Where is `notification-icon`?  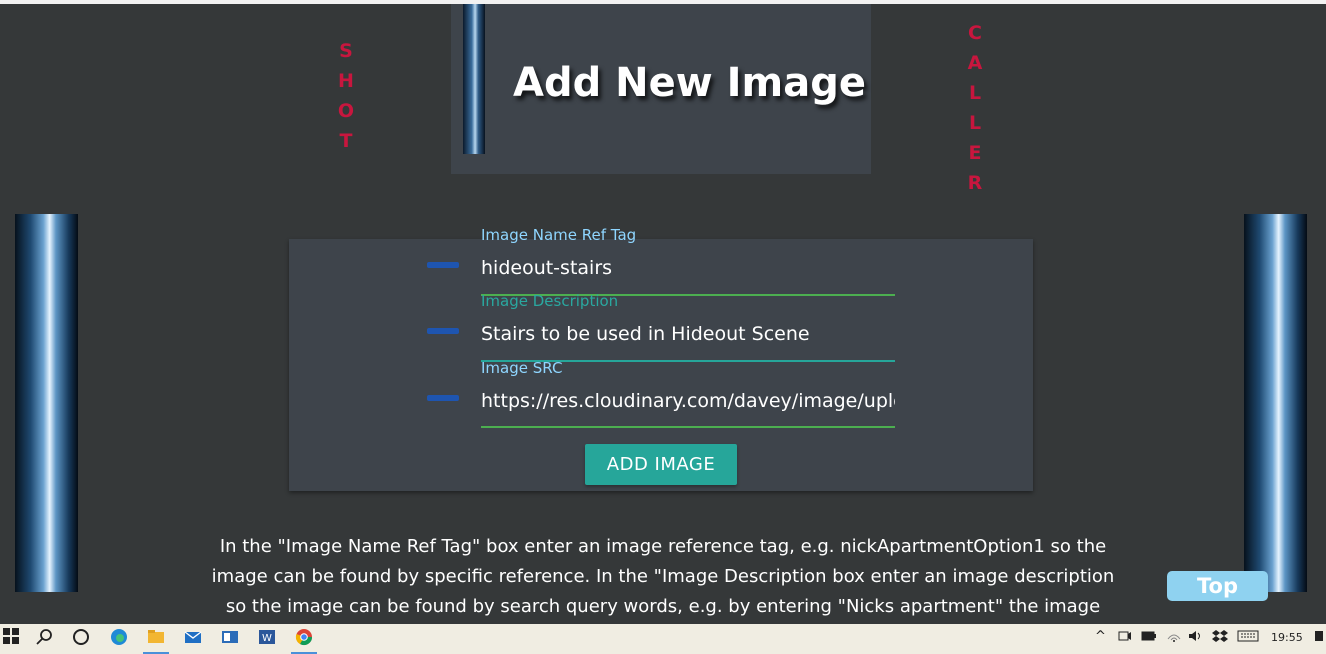
notification-icon is located at coordinates (1319, 638).